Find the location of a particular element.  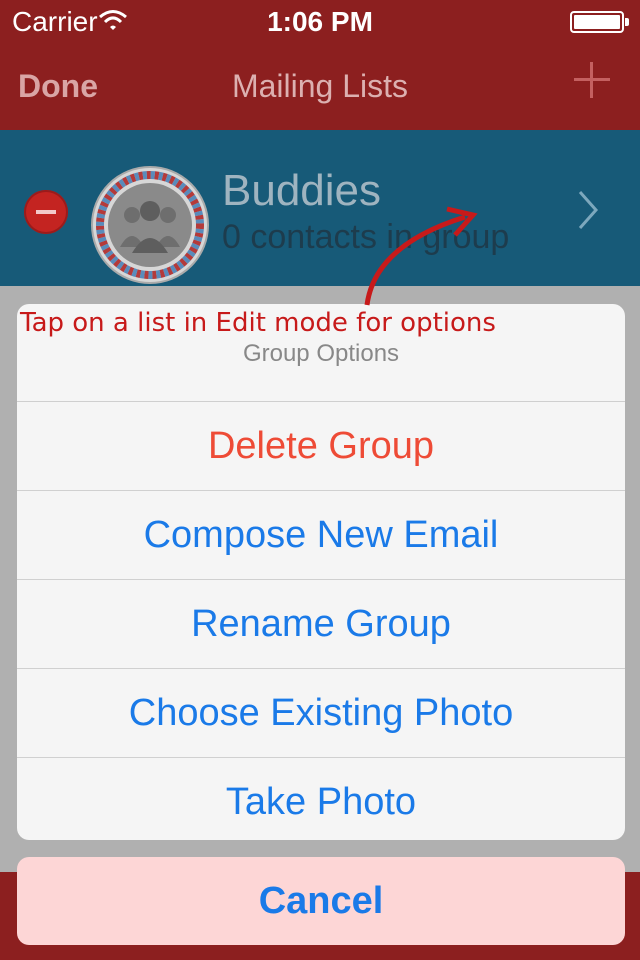

battery-icon is located at coordinates (599, 22).